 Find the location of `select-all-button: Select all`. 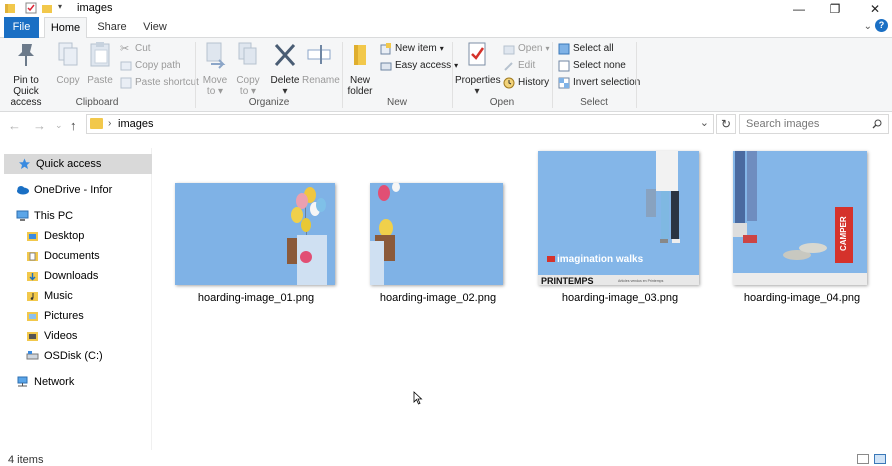

select-all-button: Select all is located at coordinates (586, 49).